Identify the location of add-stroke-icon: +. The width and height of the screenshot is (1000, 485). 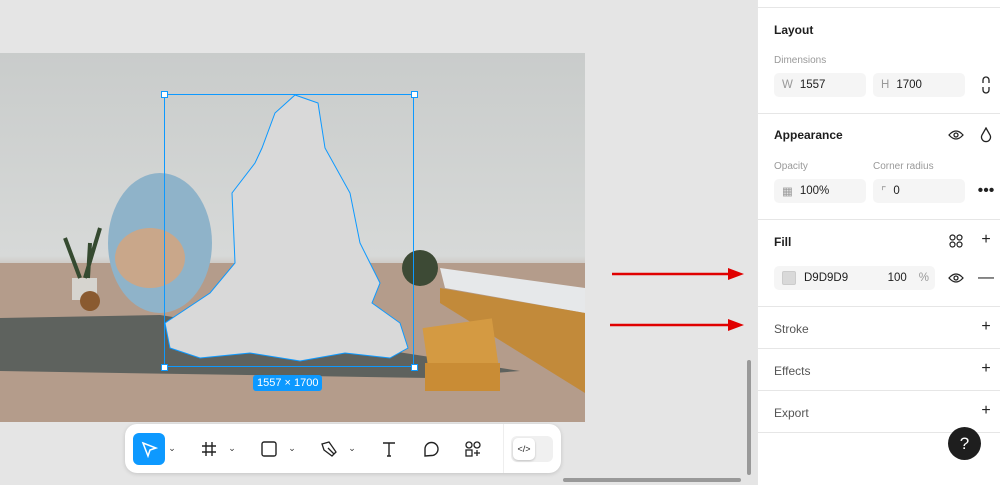
(986, 327).